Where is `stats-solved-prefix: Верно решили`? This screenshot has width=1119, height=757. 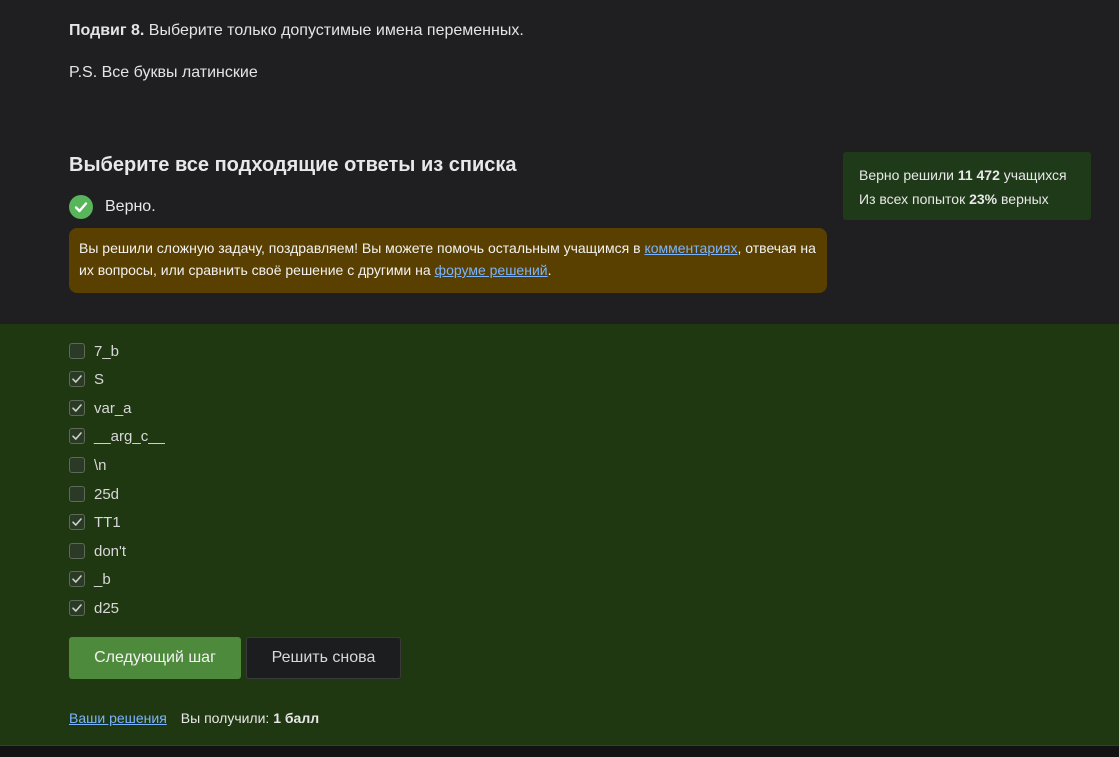
stats-solved-prefix: Верно решили is located at coordinates (908, 175).